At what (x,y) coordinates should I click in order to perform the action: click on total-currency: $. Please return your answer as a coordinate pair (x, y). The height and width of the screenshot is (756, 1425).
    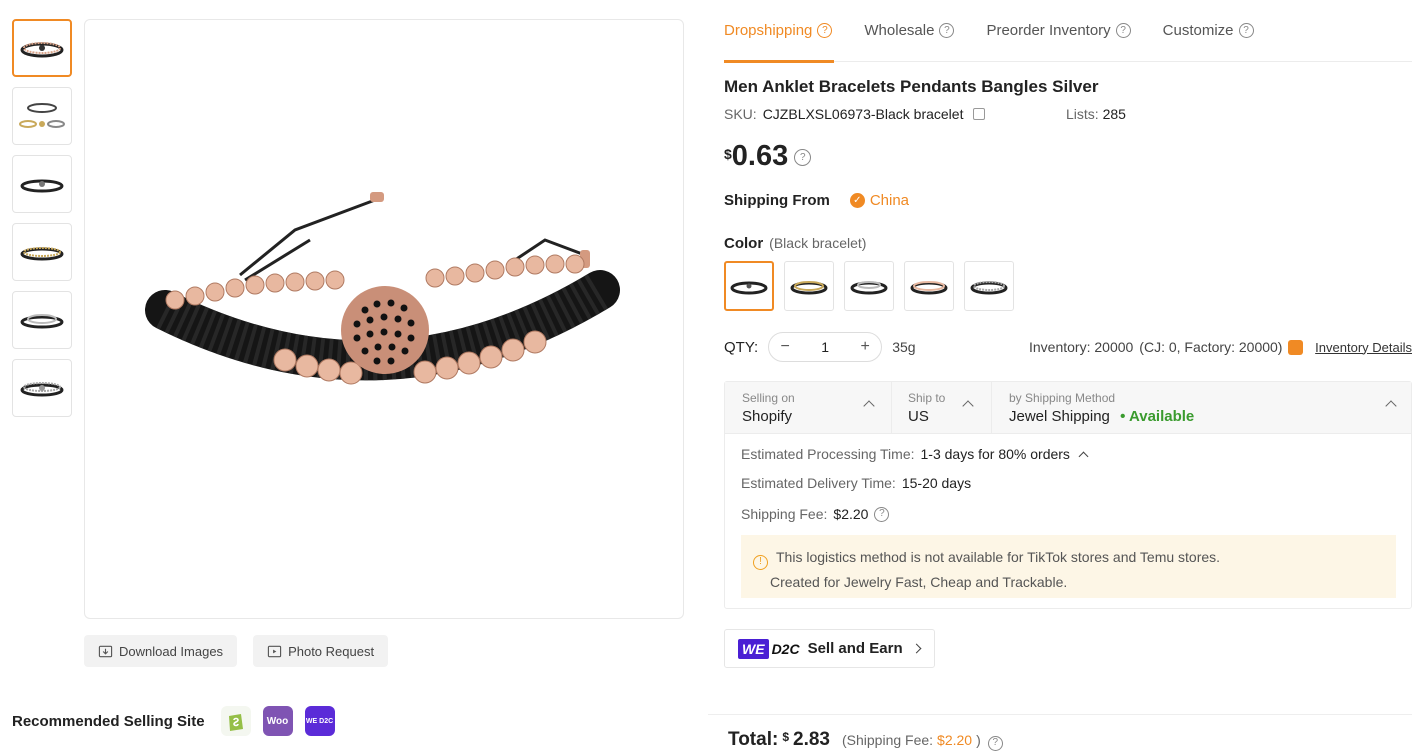
    Looking at the image, I should click on (785, 737).